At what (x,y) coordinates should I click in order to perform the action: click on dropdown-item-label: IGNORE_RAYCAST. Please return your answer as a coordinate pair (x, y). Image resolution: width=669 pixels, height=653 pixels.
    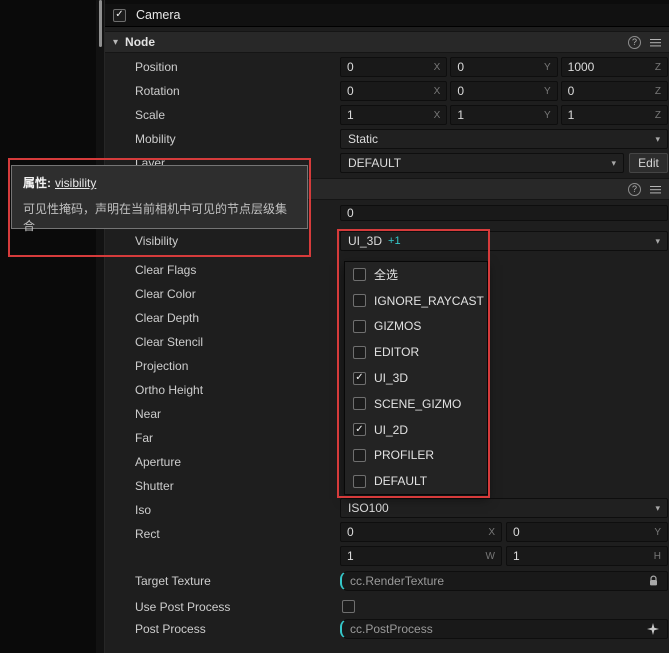
    Looking at the image, I should click on (429, 300).